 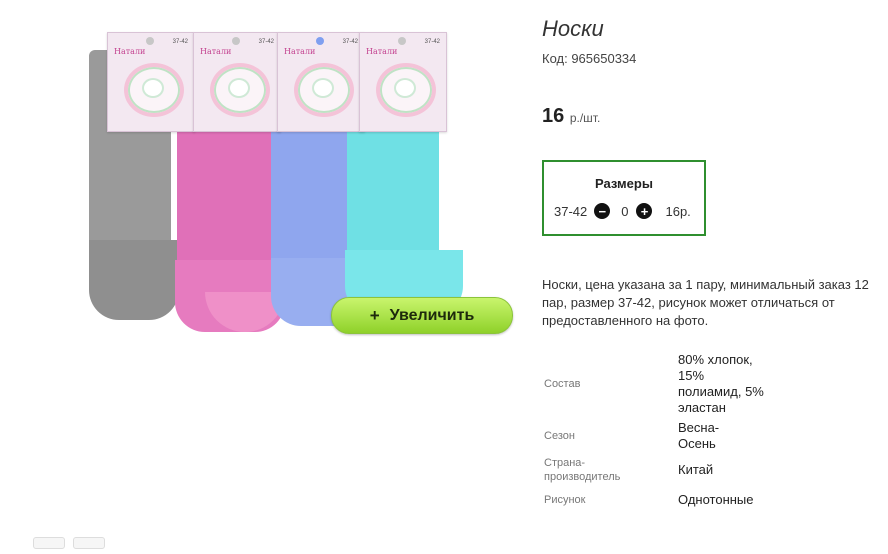 I want to click on property-label: Рисунок, so click(x=565, y=500).